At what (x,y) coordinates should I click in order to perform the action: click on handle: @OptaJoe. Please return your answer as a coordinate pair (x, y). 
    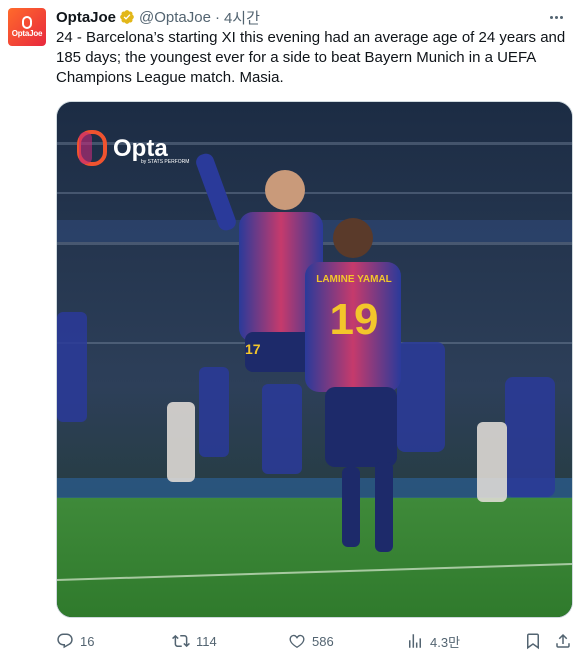
    Looking at the image, I should click on (175, 17).